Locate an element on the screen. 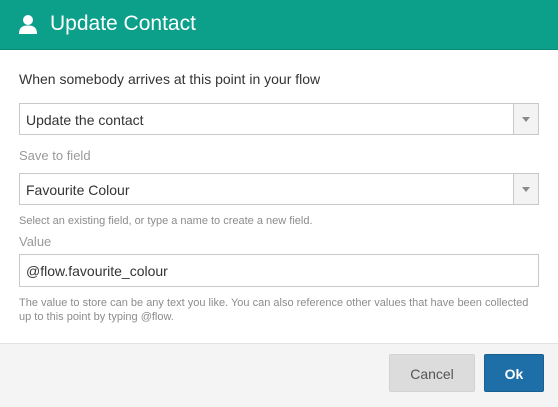  value-input is located at coordinates (279, 270).